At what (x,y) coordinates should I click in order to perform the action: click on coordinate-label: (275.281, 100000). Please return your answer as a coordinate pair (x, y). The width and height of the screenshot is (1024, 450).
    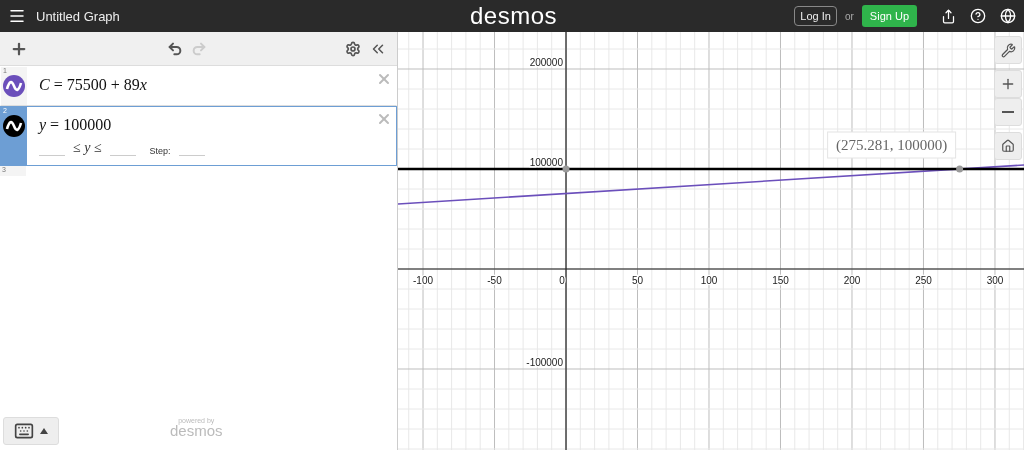
    Looking at the image, I should click on (892, 145).